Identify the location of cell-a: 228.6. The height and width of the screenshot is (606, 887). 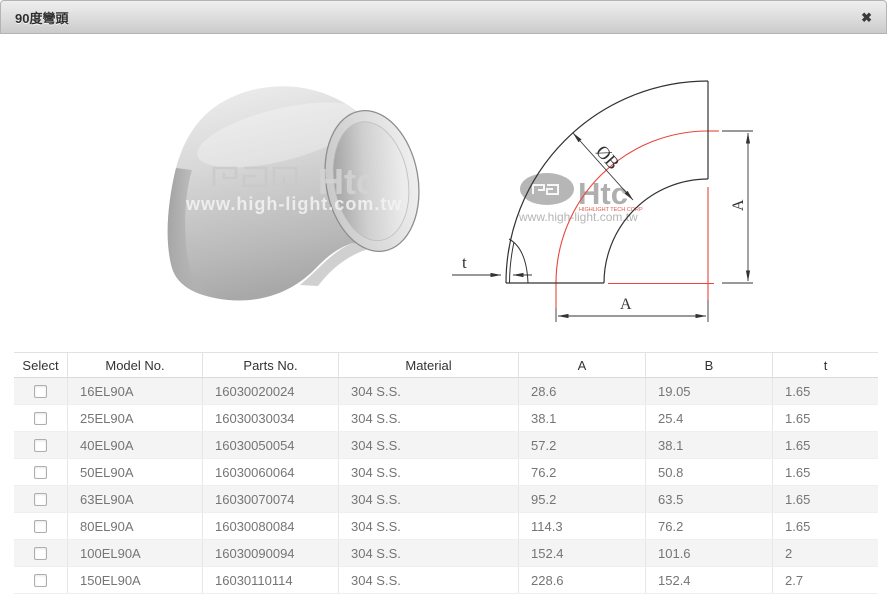
(581, 580).